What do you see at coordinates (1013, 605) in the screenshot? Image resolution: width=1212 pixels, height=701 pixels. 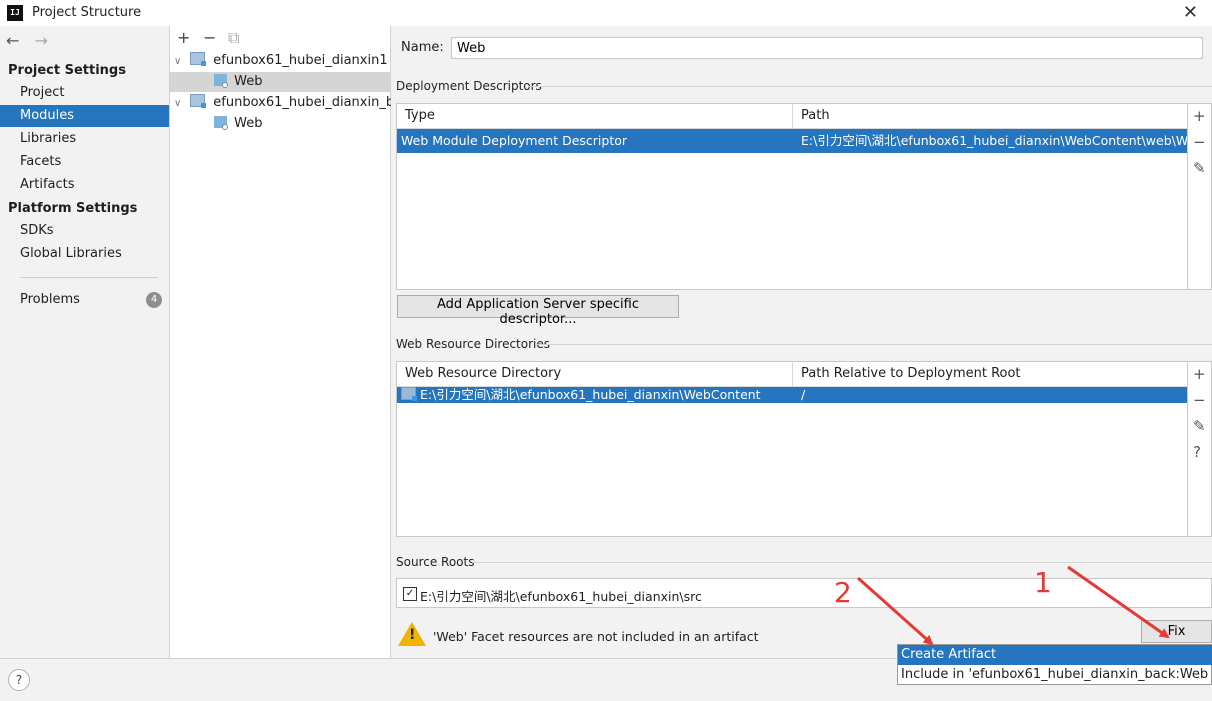 I see `annotation-overlay` at bounding box center [1013, 605].